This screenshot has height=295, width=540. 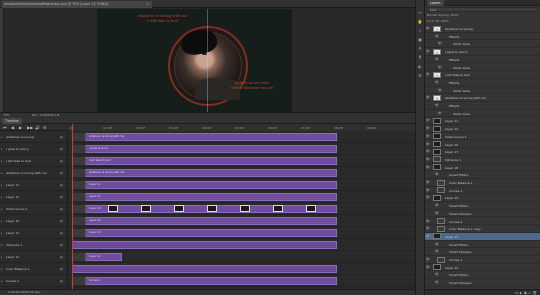 I want to click on timeline-track-label: ▸ Vibrance 1 ▤, so click(x=34, y=245).